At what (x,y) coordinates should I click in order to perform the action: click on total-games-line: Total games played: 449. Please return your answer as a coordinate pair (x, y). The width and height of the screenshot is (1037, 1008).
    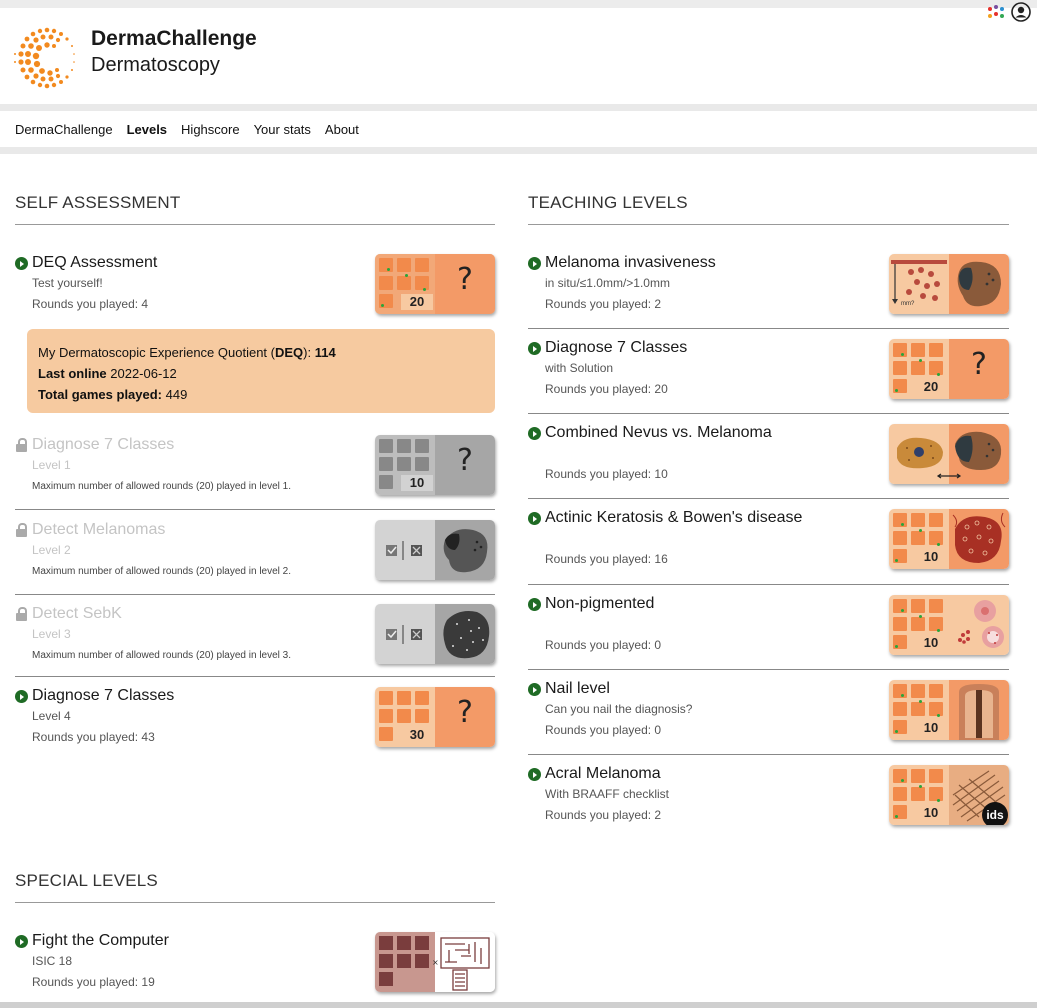
    Looking at the image, I should click on (113, 394).